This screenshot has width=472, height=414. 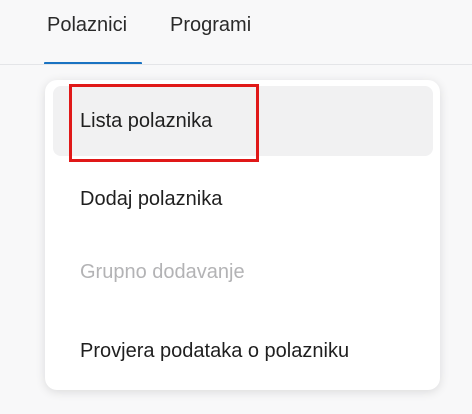 I want to click on tabbar-divider, so click(x=236, y=64).